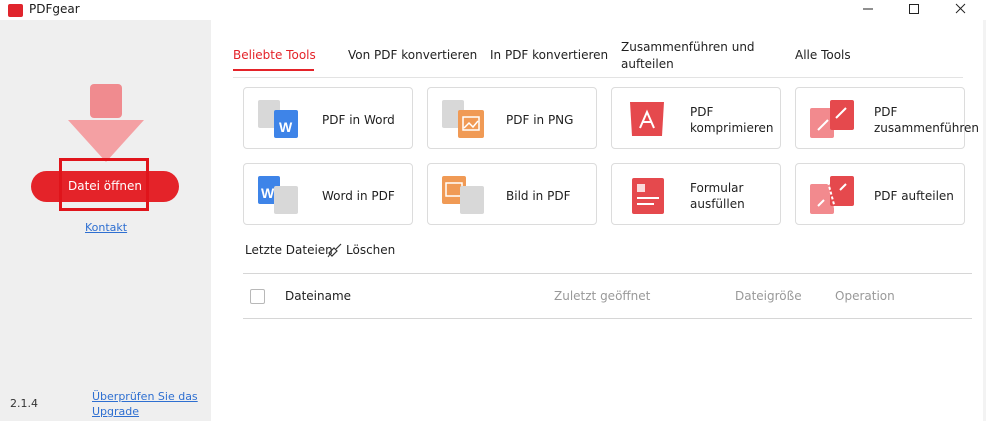  Describe the element at coordinates (147, 404) in the screenshot. I see `upgrade-link: Überprüfen Sie das Upgrade` at that location.